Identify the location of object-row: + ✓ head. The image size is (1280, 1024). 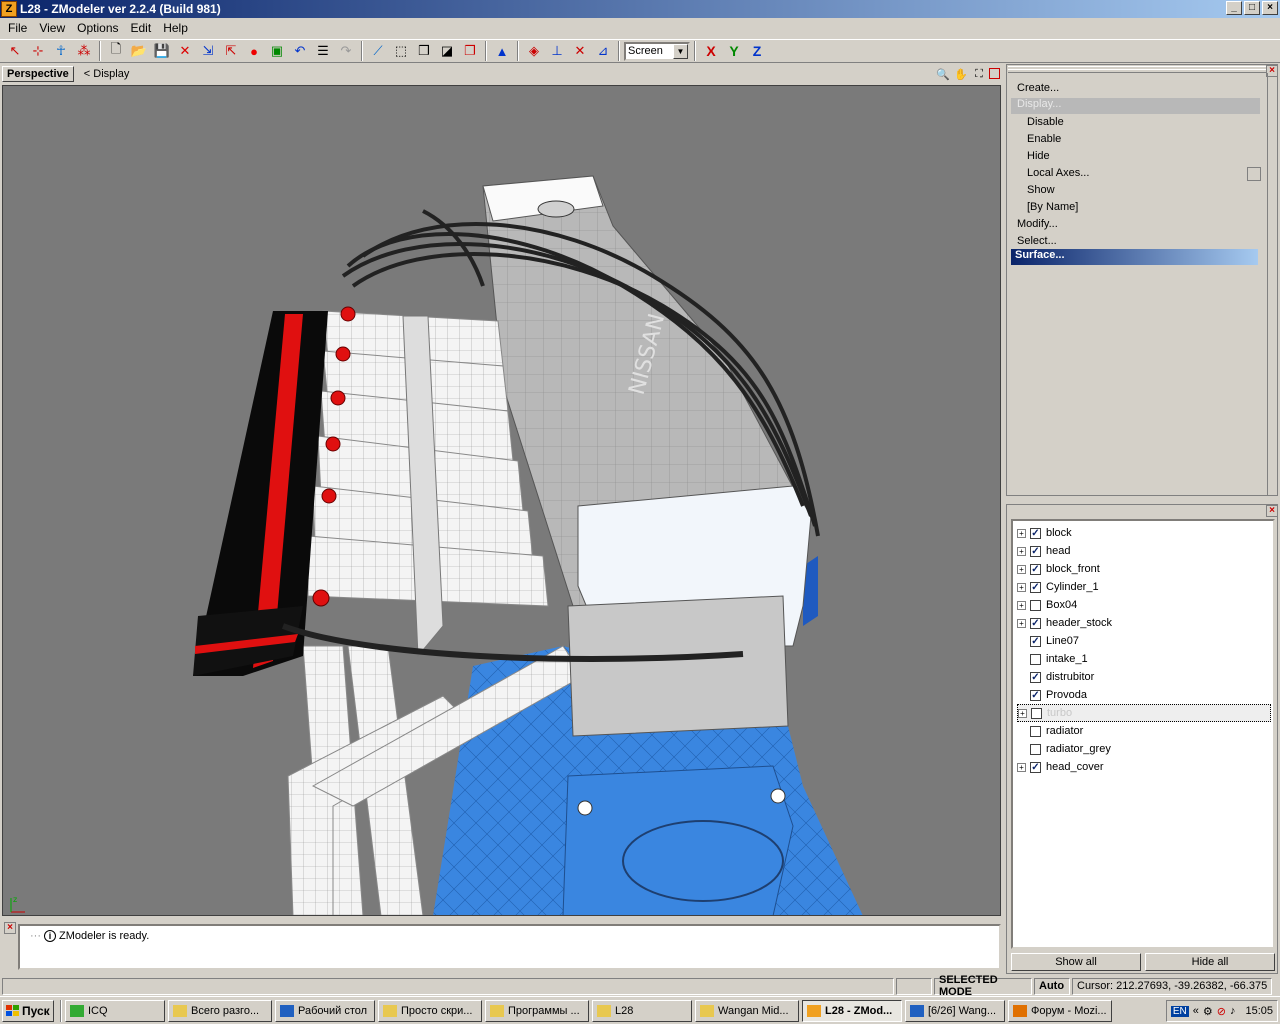
(1043, 551).